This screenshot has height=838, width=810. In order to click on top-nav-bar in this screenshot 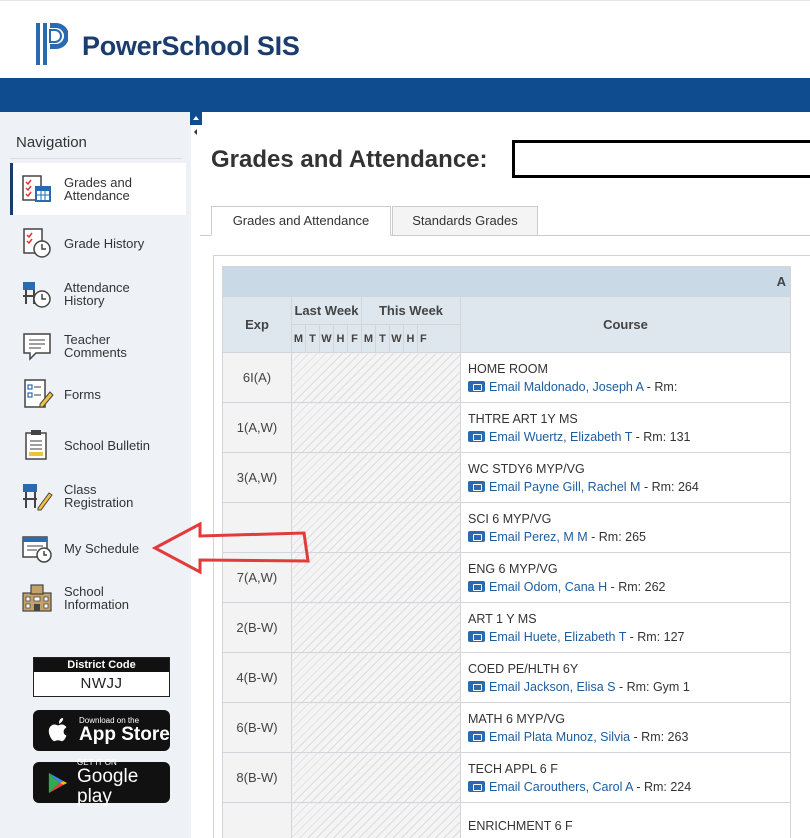, I will do `click(405, 95)`.